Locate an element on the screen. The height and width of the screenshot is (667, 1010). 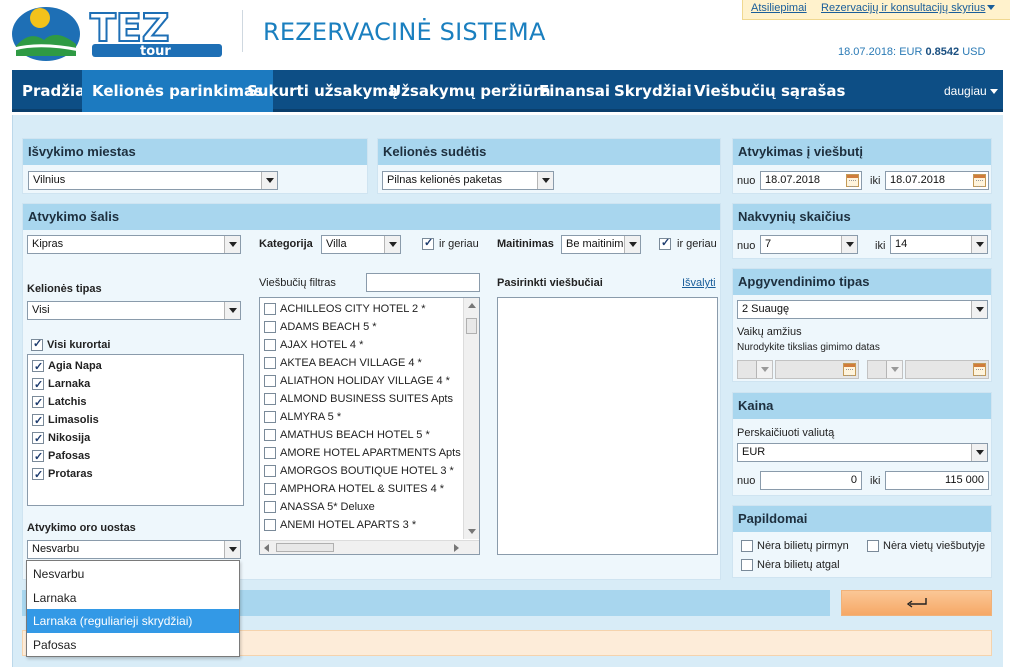
nav-more: daugiau is located at coordinates (971, 91).